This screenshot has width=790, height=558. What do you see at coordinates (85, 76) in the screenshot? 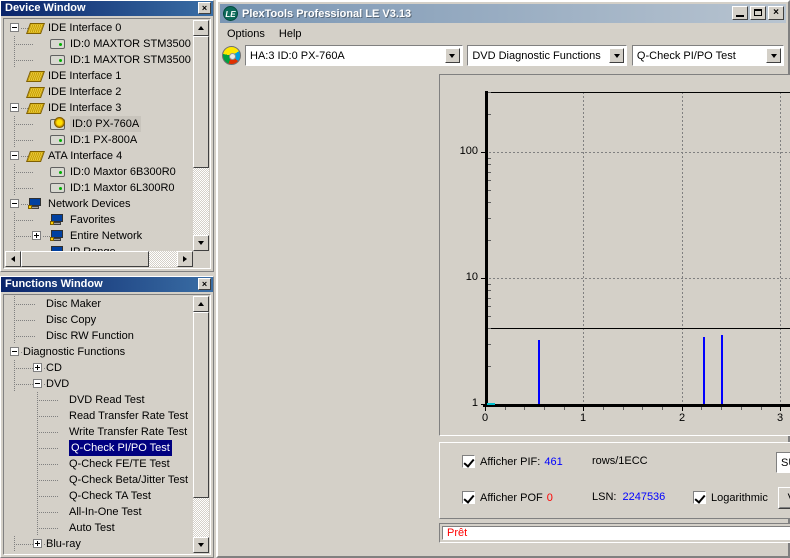
I see `tree-item-label: IDE Interface 1` at bounding box center [85, 76].